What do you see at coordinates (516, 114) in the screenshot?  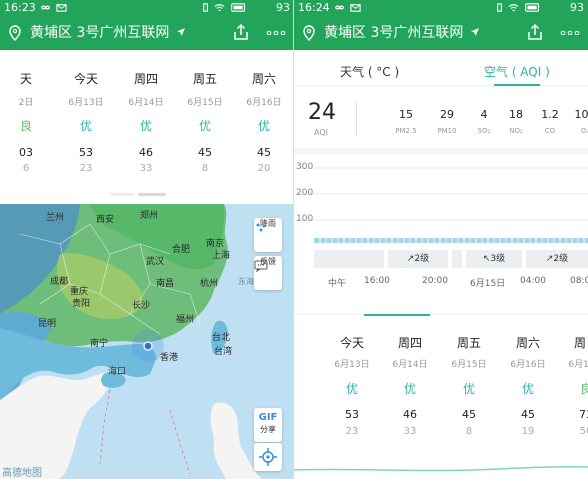 I see `pollutant-value: 18` at bounding box center [516, 114].